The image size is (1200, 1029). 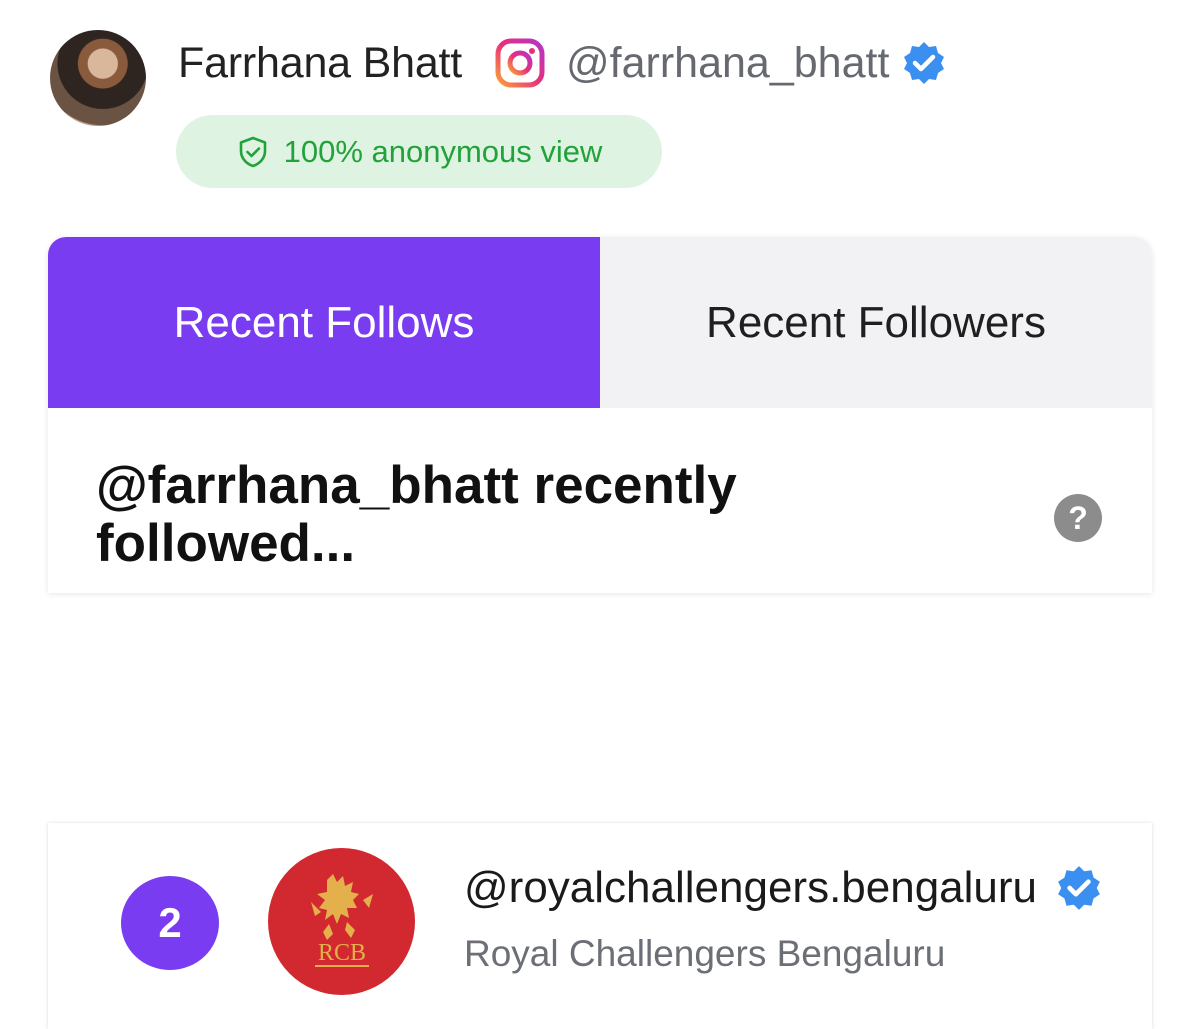 What do you see at coordinates (750, 888) in the screenshot?
I see `item-handle: @royalchallengers.bengaluru` at bounding box center [750, 888].